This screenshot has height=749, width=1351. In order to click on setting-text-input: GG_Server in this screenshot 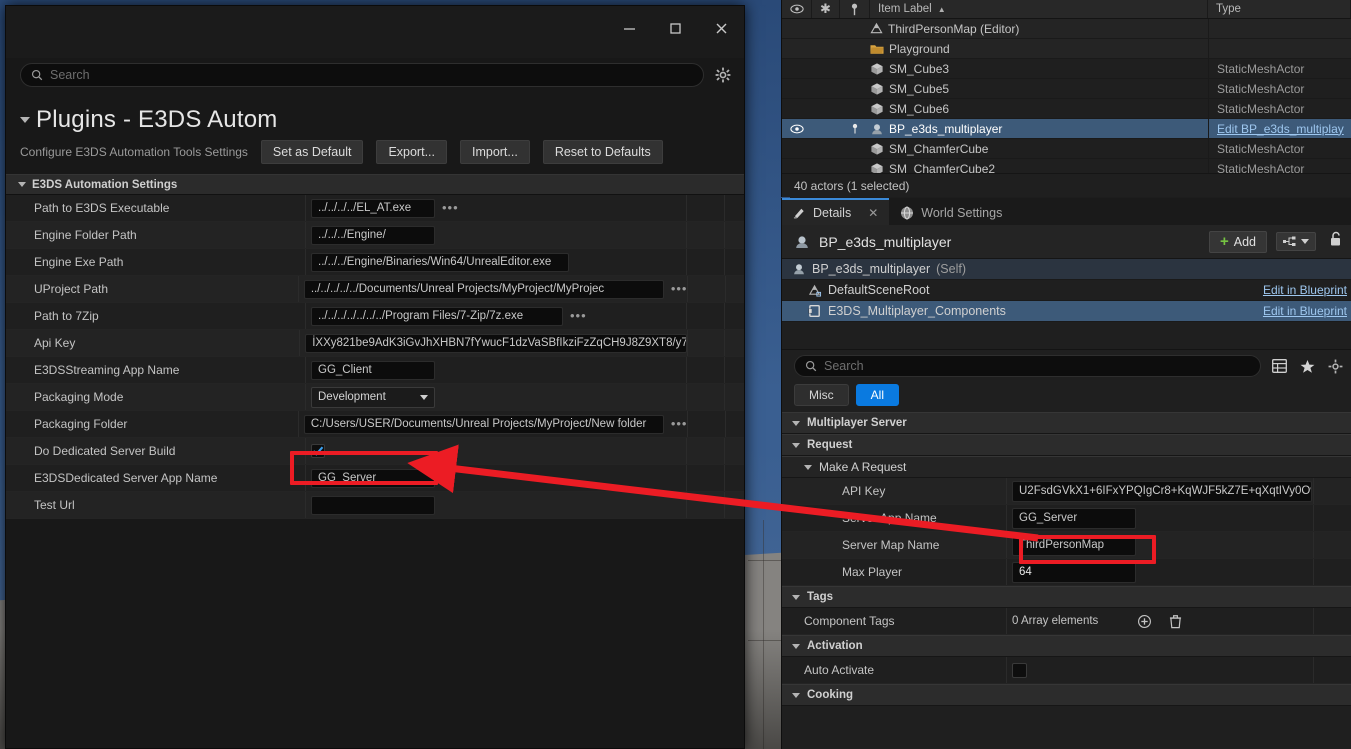, I will do `click(373, 478)`.